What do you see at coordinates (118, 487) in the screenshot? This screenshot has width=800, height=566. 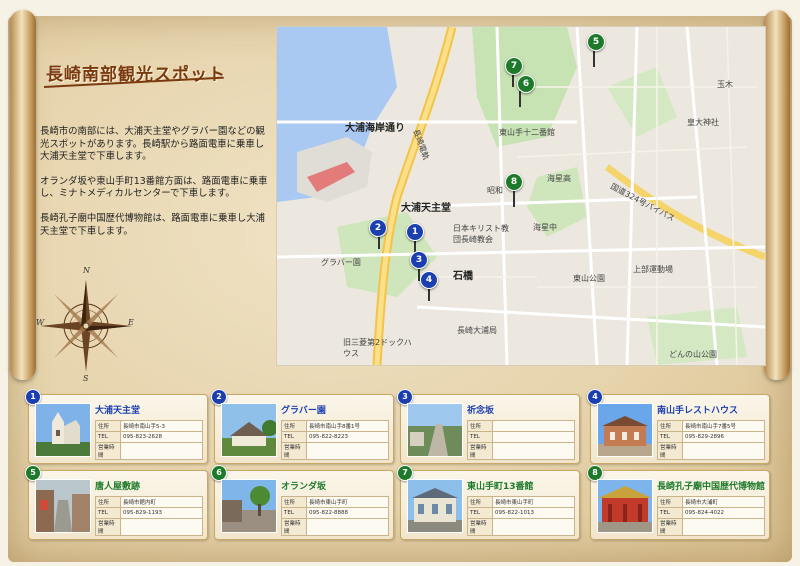 I see `spot-name: 唐人屋敷跡` at bounding box center [118, 487].